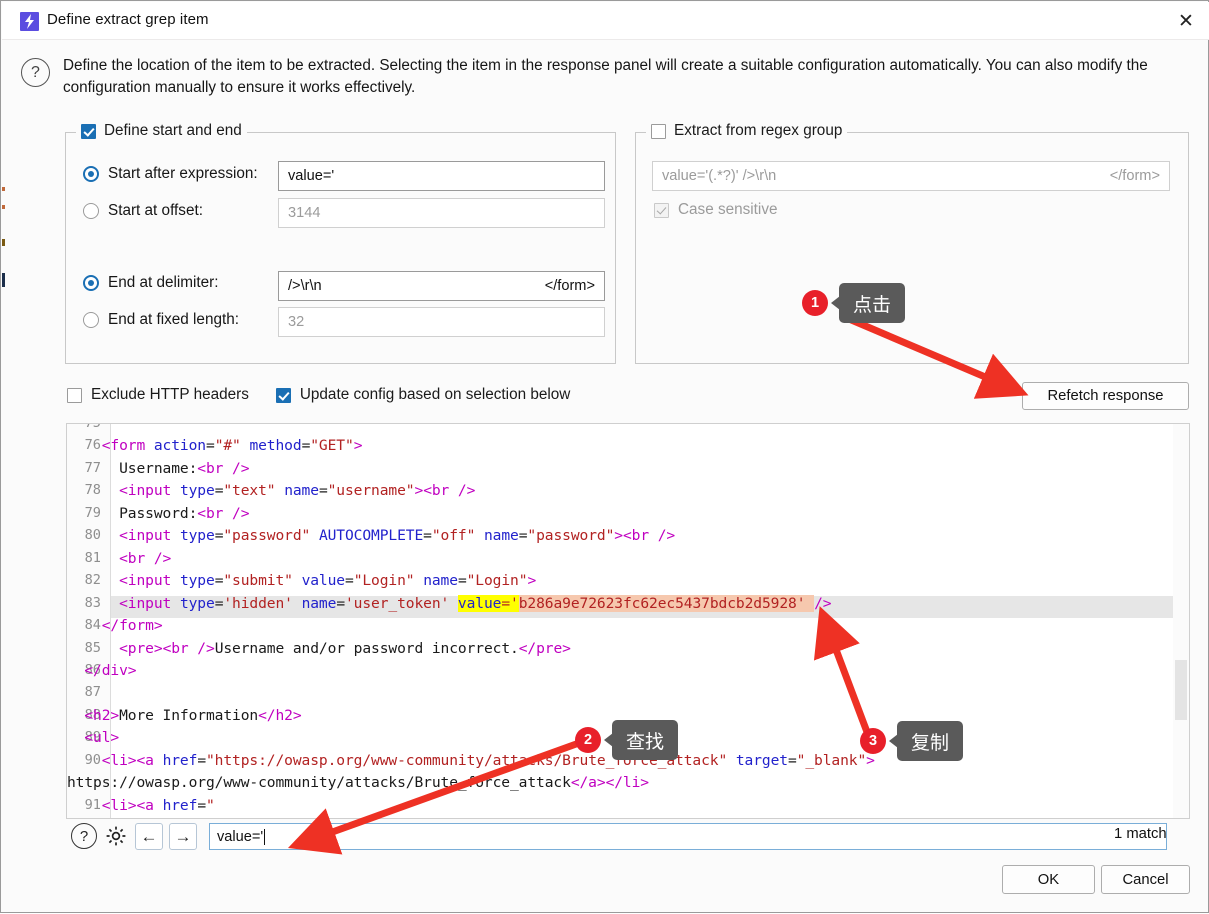  I want to click on ok-button: OK, so click(1048, 879).